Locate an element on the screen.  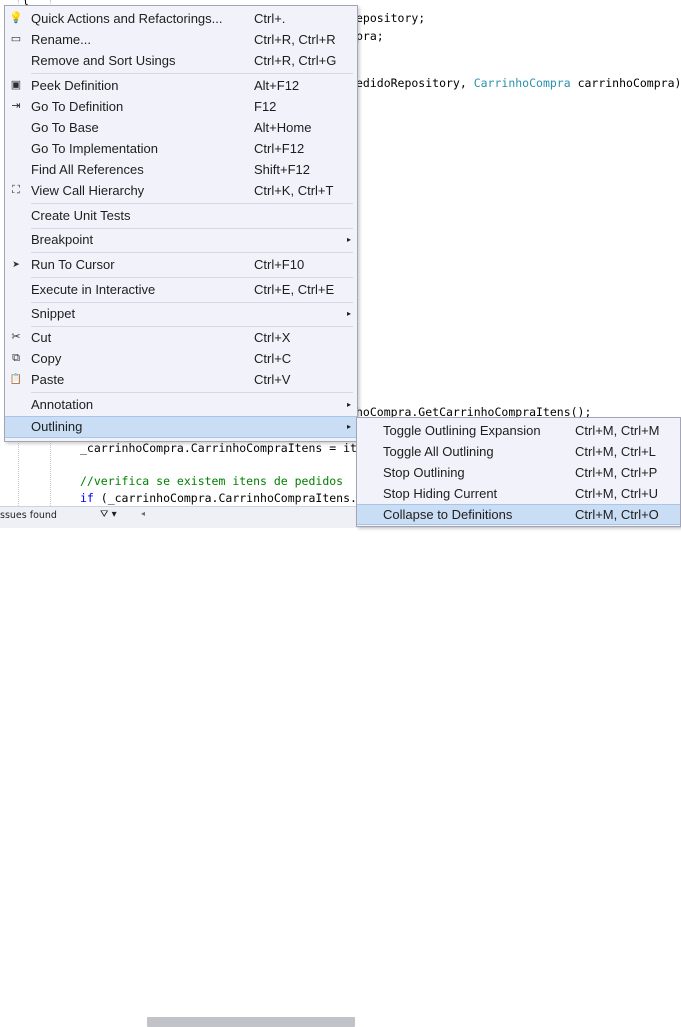
menu-item-shortcut: Ctrl+M, Ctrl+O is located at coordinates (617, 514).